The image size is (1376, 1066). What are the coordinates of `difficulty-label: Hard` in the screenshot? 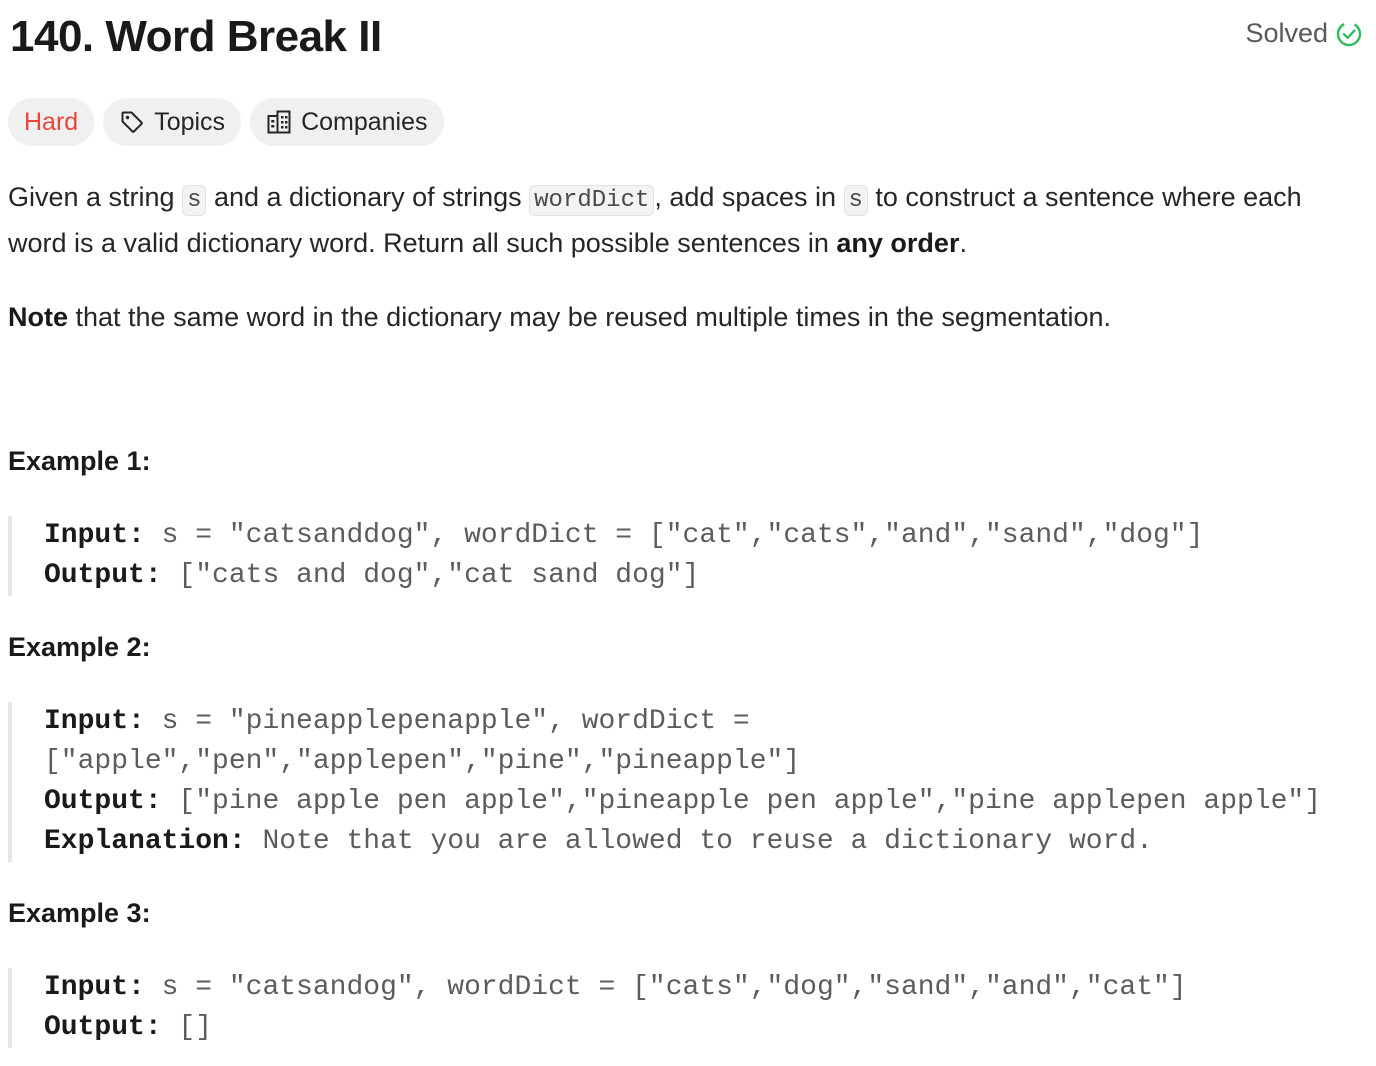 It's located at (51, 121).